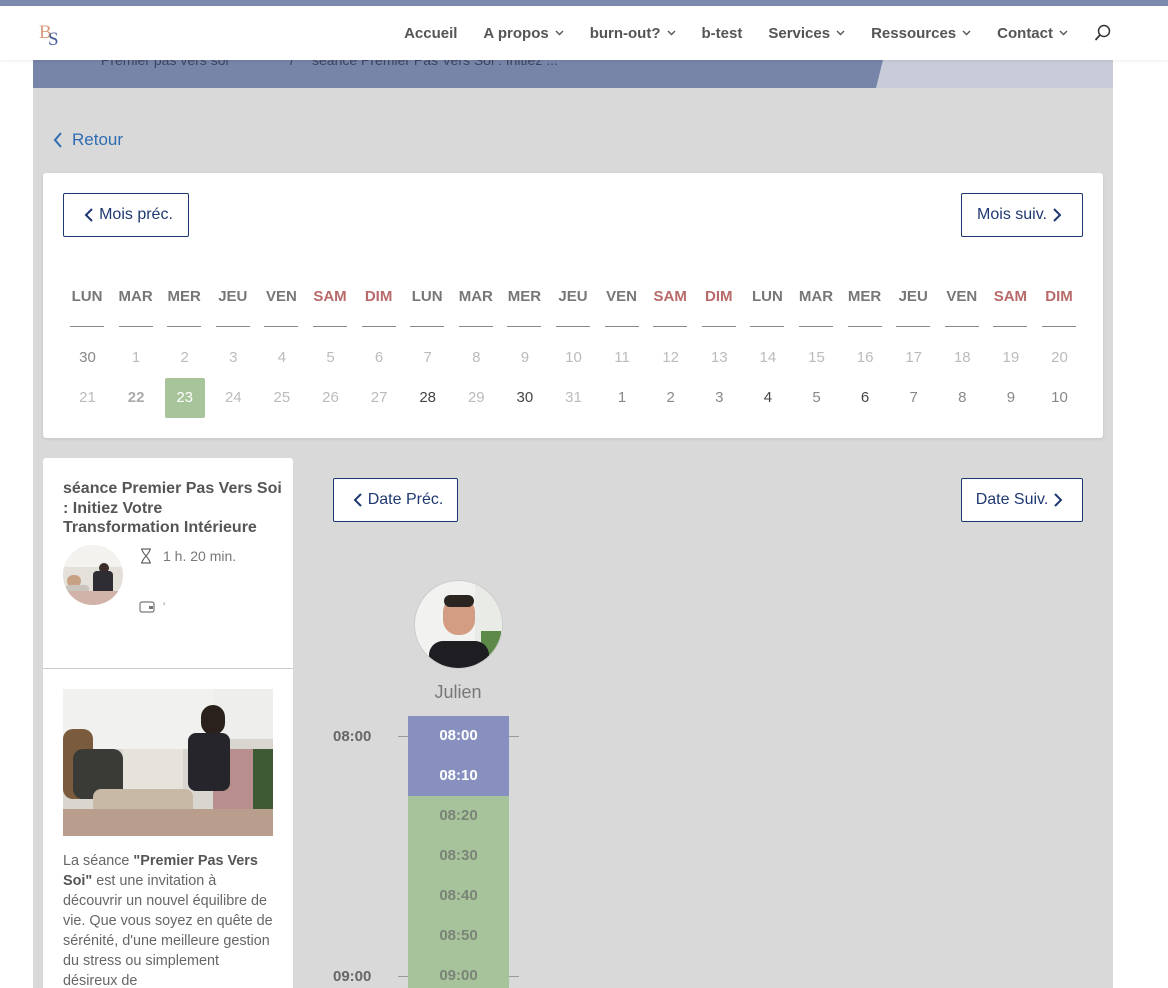 Image resolution: width=1168 pixels, height=988 pixels. I want to click on breadcrumb-item: Premier pas vers soi, so click(165, 64).